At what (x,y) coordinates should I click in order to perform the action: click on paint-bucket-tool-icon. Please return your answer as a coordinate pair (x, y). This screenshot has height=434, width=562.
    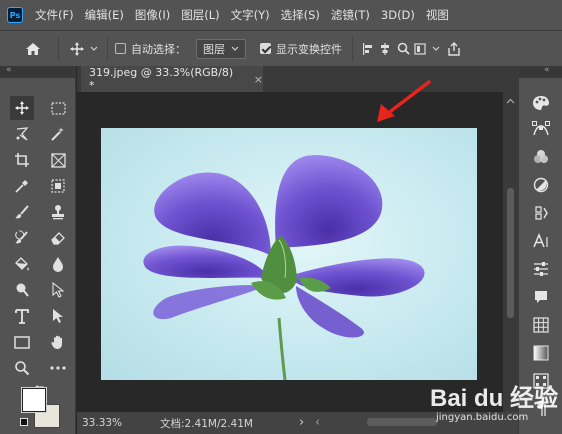
    Looking at the image, I should click on (22, 264).